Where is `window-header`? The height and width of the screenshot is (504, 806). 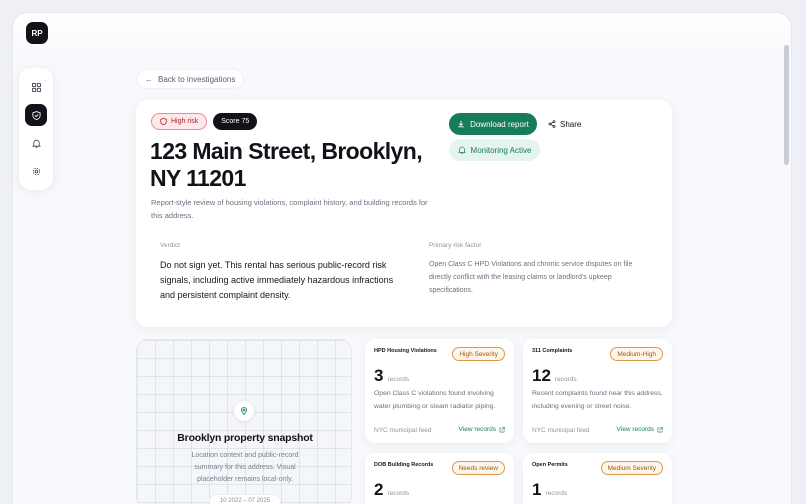
window-header is located at coordinates (402, 35).